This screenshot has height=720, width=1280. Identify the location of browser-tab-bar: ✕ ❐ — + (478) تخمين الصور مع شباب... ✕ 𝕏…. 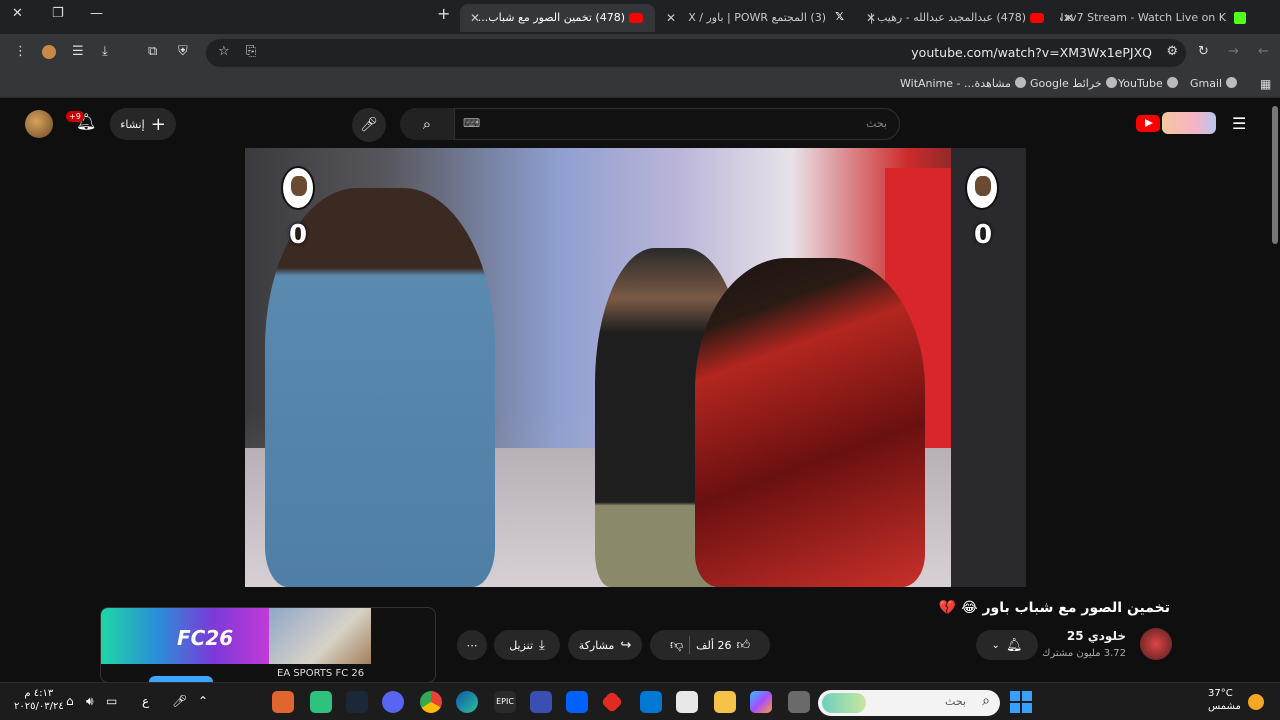
(640, 17).